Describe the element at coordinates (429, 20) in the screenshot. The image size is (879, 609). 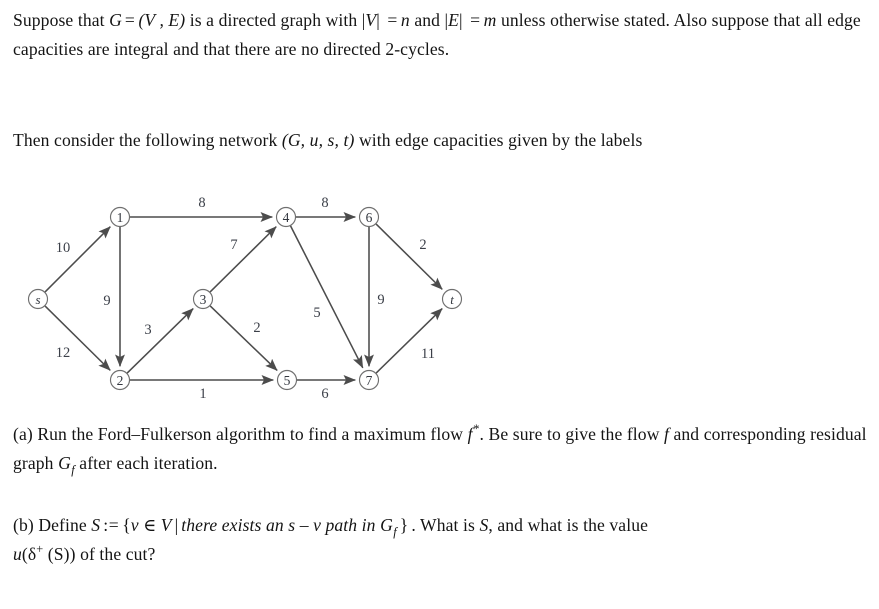
I see `intro-text-4: and |` at that location.